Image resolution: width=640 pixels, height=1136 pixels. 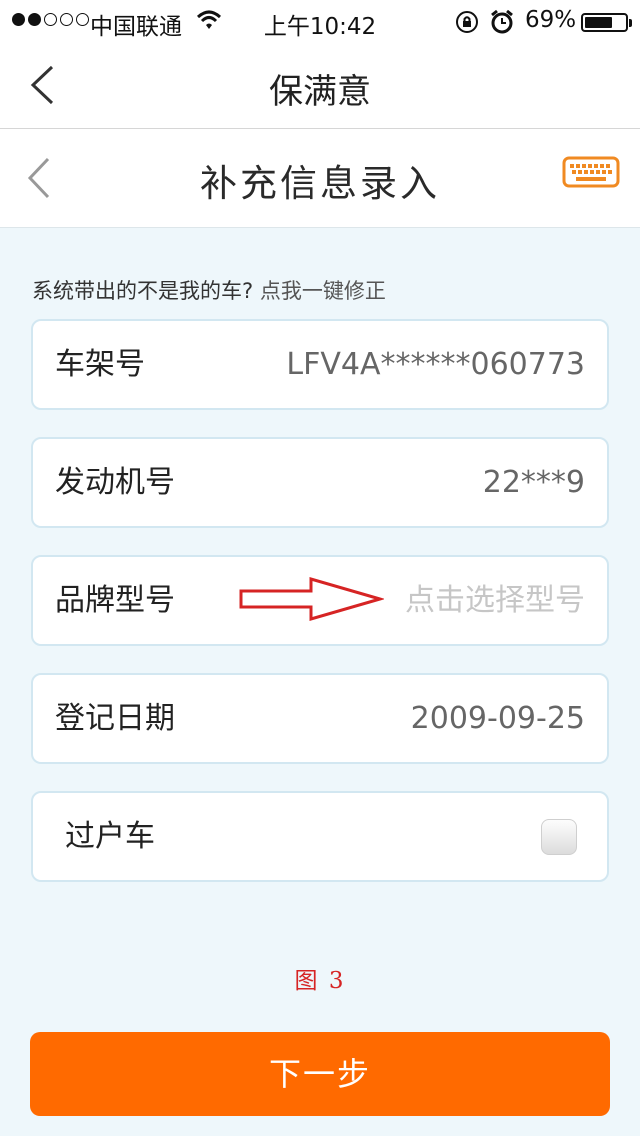 I want to click on vin-field: 车架号 LFV4A******060773, so click(x=320, y=364).